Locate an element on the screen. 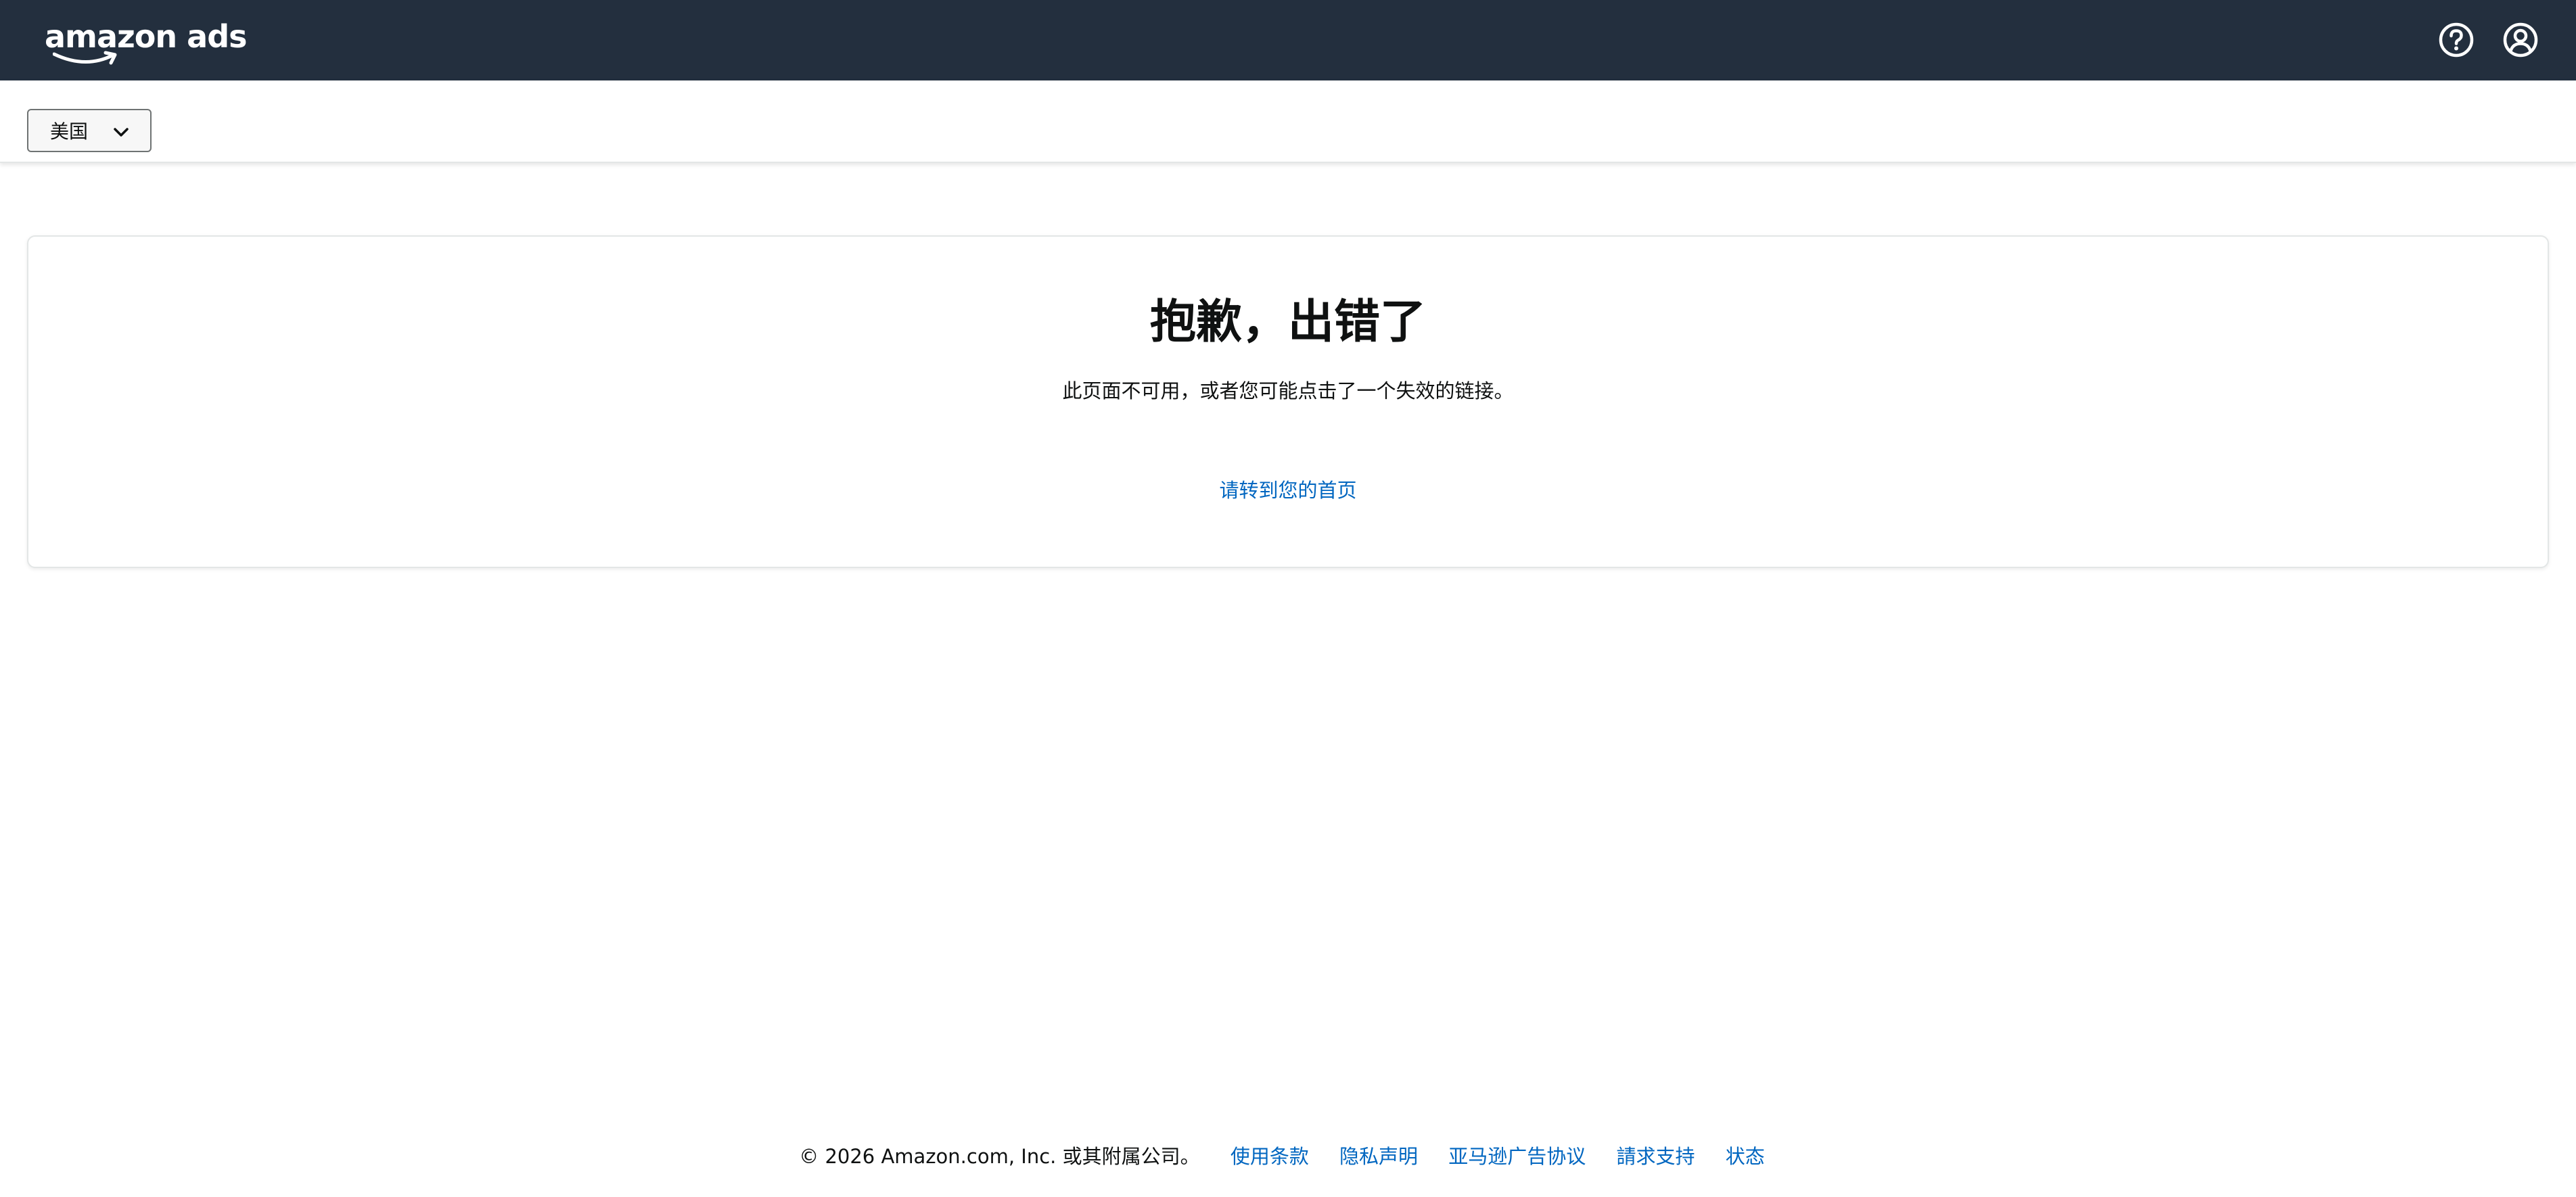  amazon-ads-logo: amazon ads is located at coordinates (146, 41).